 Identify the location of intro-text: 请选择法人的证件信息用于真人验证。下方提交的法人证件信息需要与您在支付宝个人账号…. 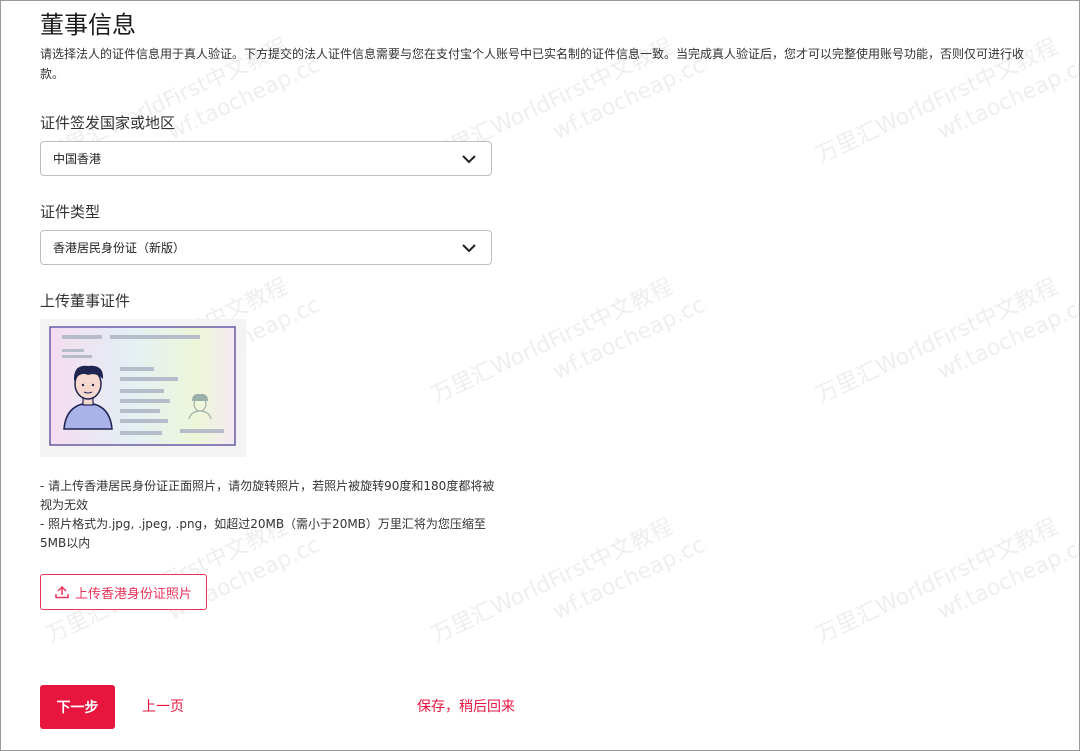
(532, 64).